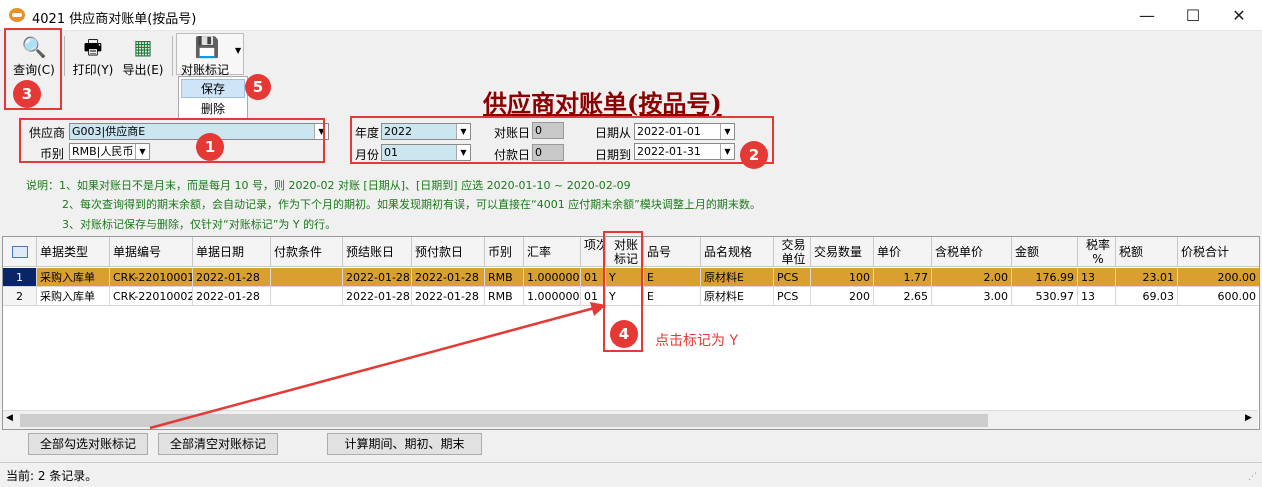  Describe the element at coordinates (631, 474) in the screenshot. I see `status-bar: 当前: 2 条记录。` at that location.